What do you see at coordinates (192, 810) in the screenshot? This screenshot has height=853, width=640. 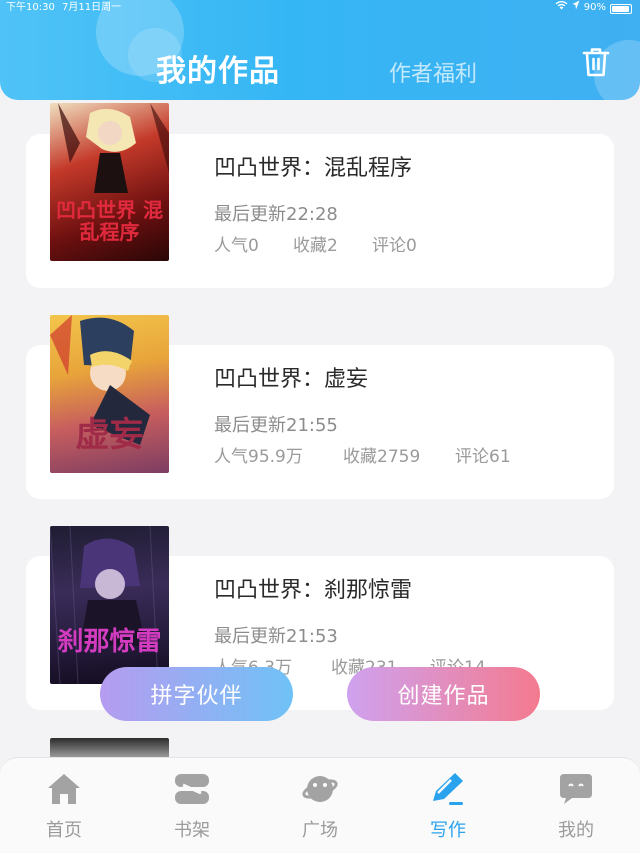 I see `nav-item-bookshelf: 书架` at bounding box center [192, 810].